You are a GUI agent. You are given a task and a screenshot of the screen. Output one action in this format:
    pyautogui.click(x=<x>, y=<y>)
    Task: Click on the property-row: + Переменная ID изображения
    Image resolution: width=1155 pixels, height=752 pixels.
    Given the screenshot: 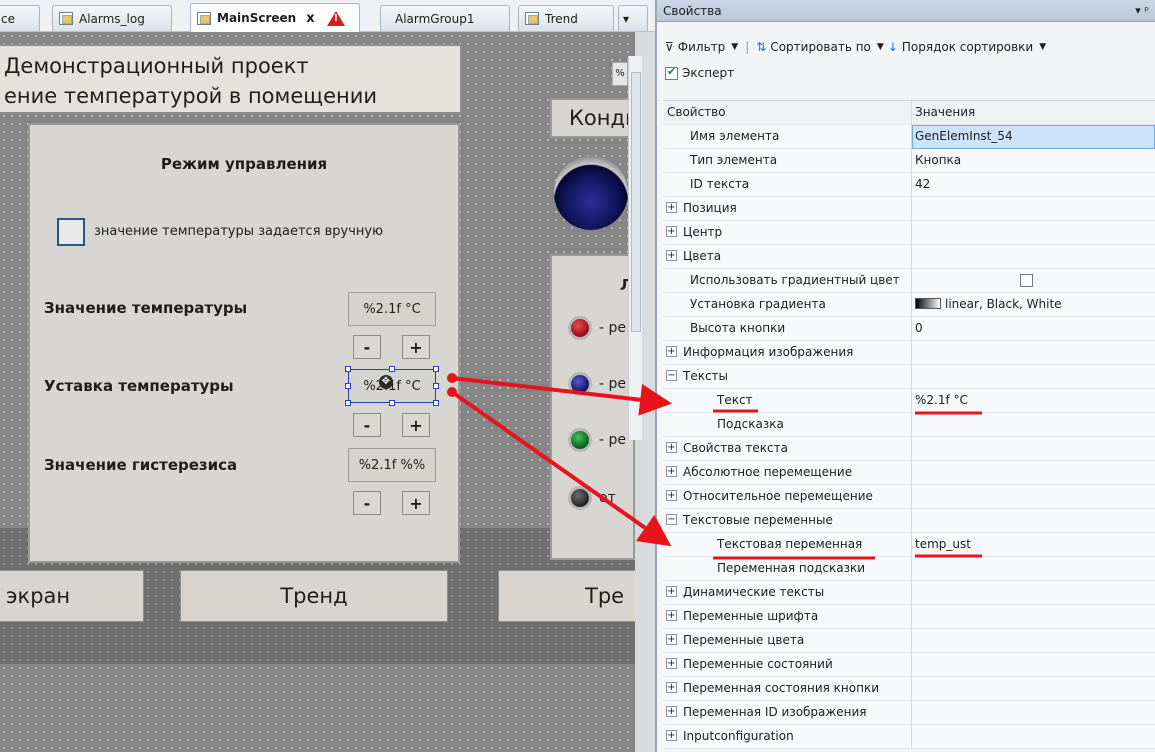 What is the action you would take?
    pyautogui.click(x=909, y=713)
    